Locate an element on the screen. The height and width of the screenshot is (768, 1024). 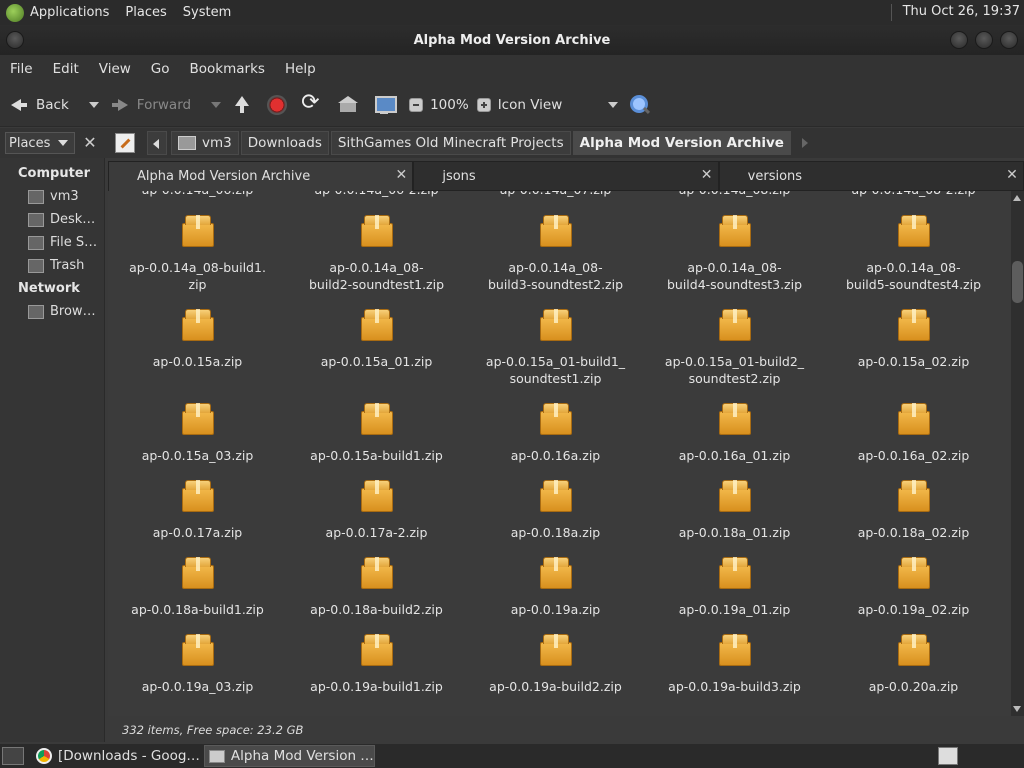
reload-button is located at coordinates (315, 103).